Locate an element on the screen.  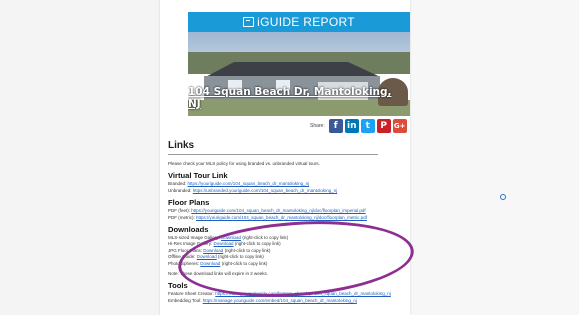
floor-plans-heading: Floor Plans is located at coordinates (189, 203).